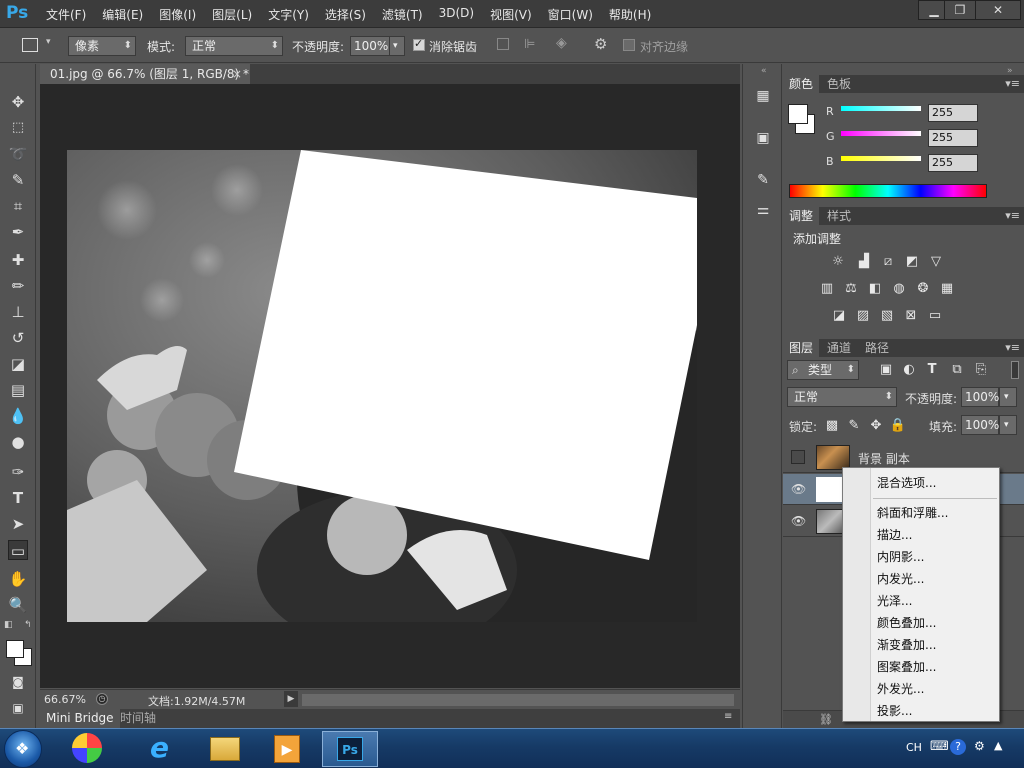 This screenshot has height=768, width=1024. I want to click on lock-transparent-icon: ▩, so click(832, 426).